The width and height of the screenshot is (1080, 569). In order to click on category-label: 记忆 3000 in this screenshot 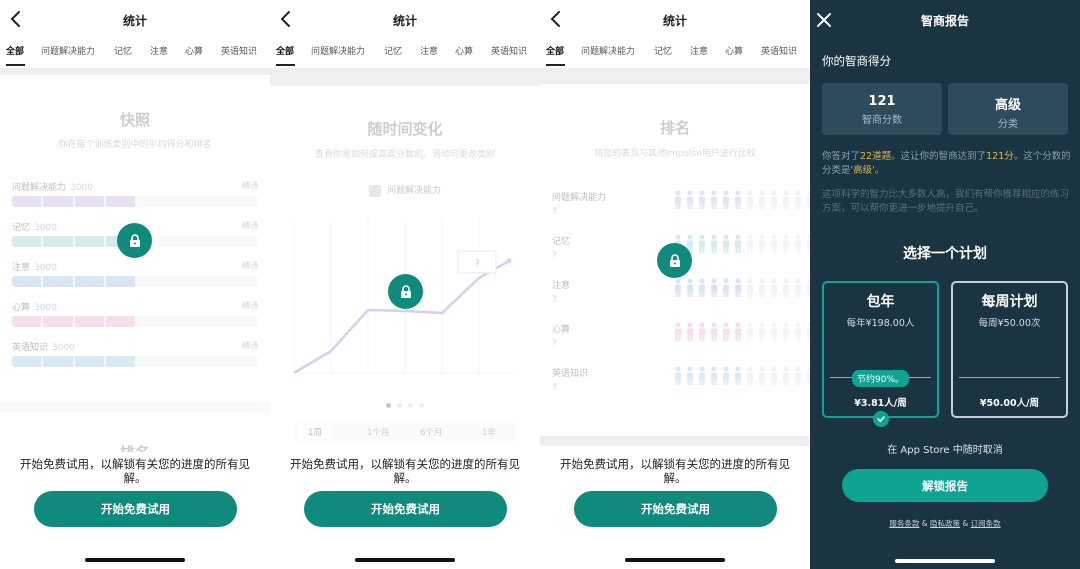, I will do `click(34, 226)`.